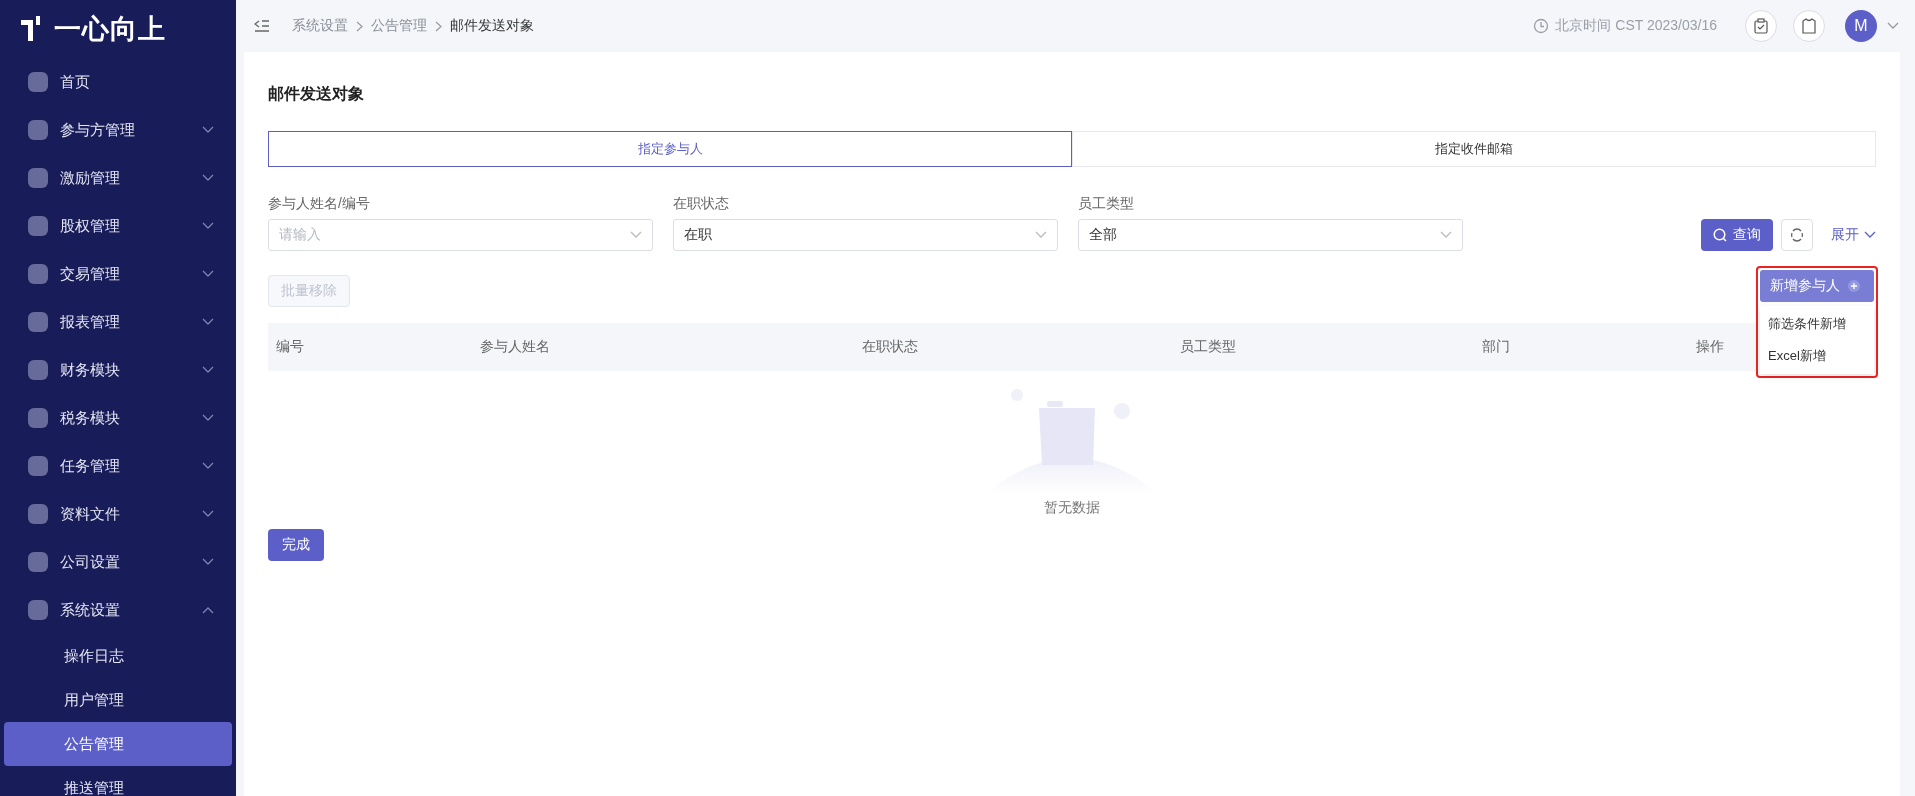 Image resolution: width=1915 pixels, height=796 pixels. Describe the element at coordinates (865, 235) in the screenshot. I see `select-field: 在职` at that location.